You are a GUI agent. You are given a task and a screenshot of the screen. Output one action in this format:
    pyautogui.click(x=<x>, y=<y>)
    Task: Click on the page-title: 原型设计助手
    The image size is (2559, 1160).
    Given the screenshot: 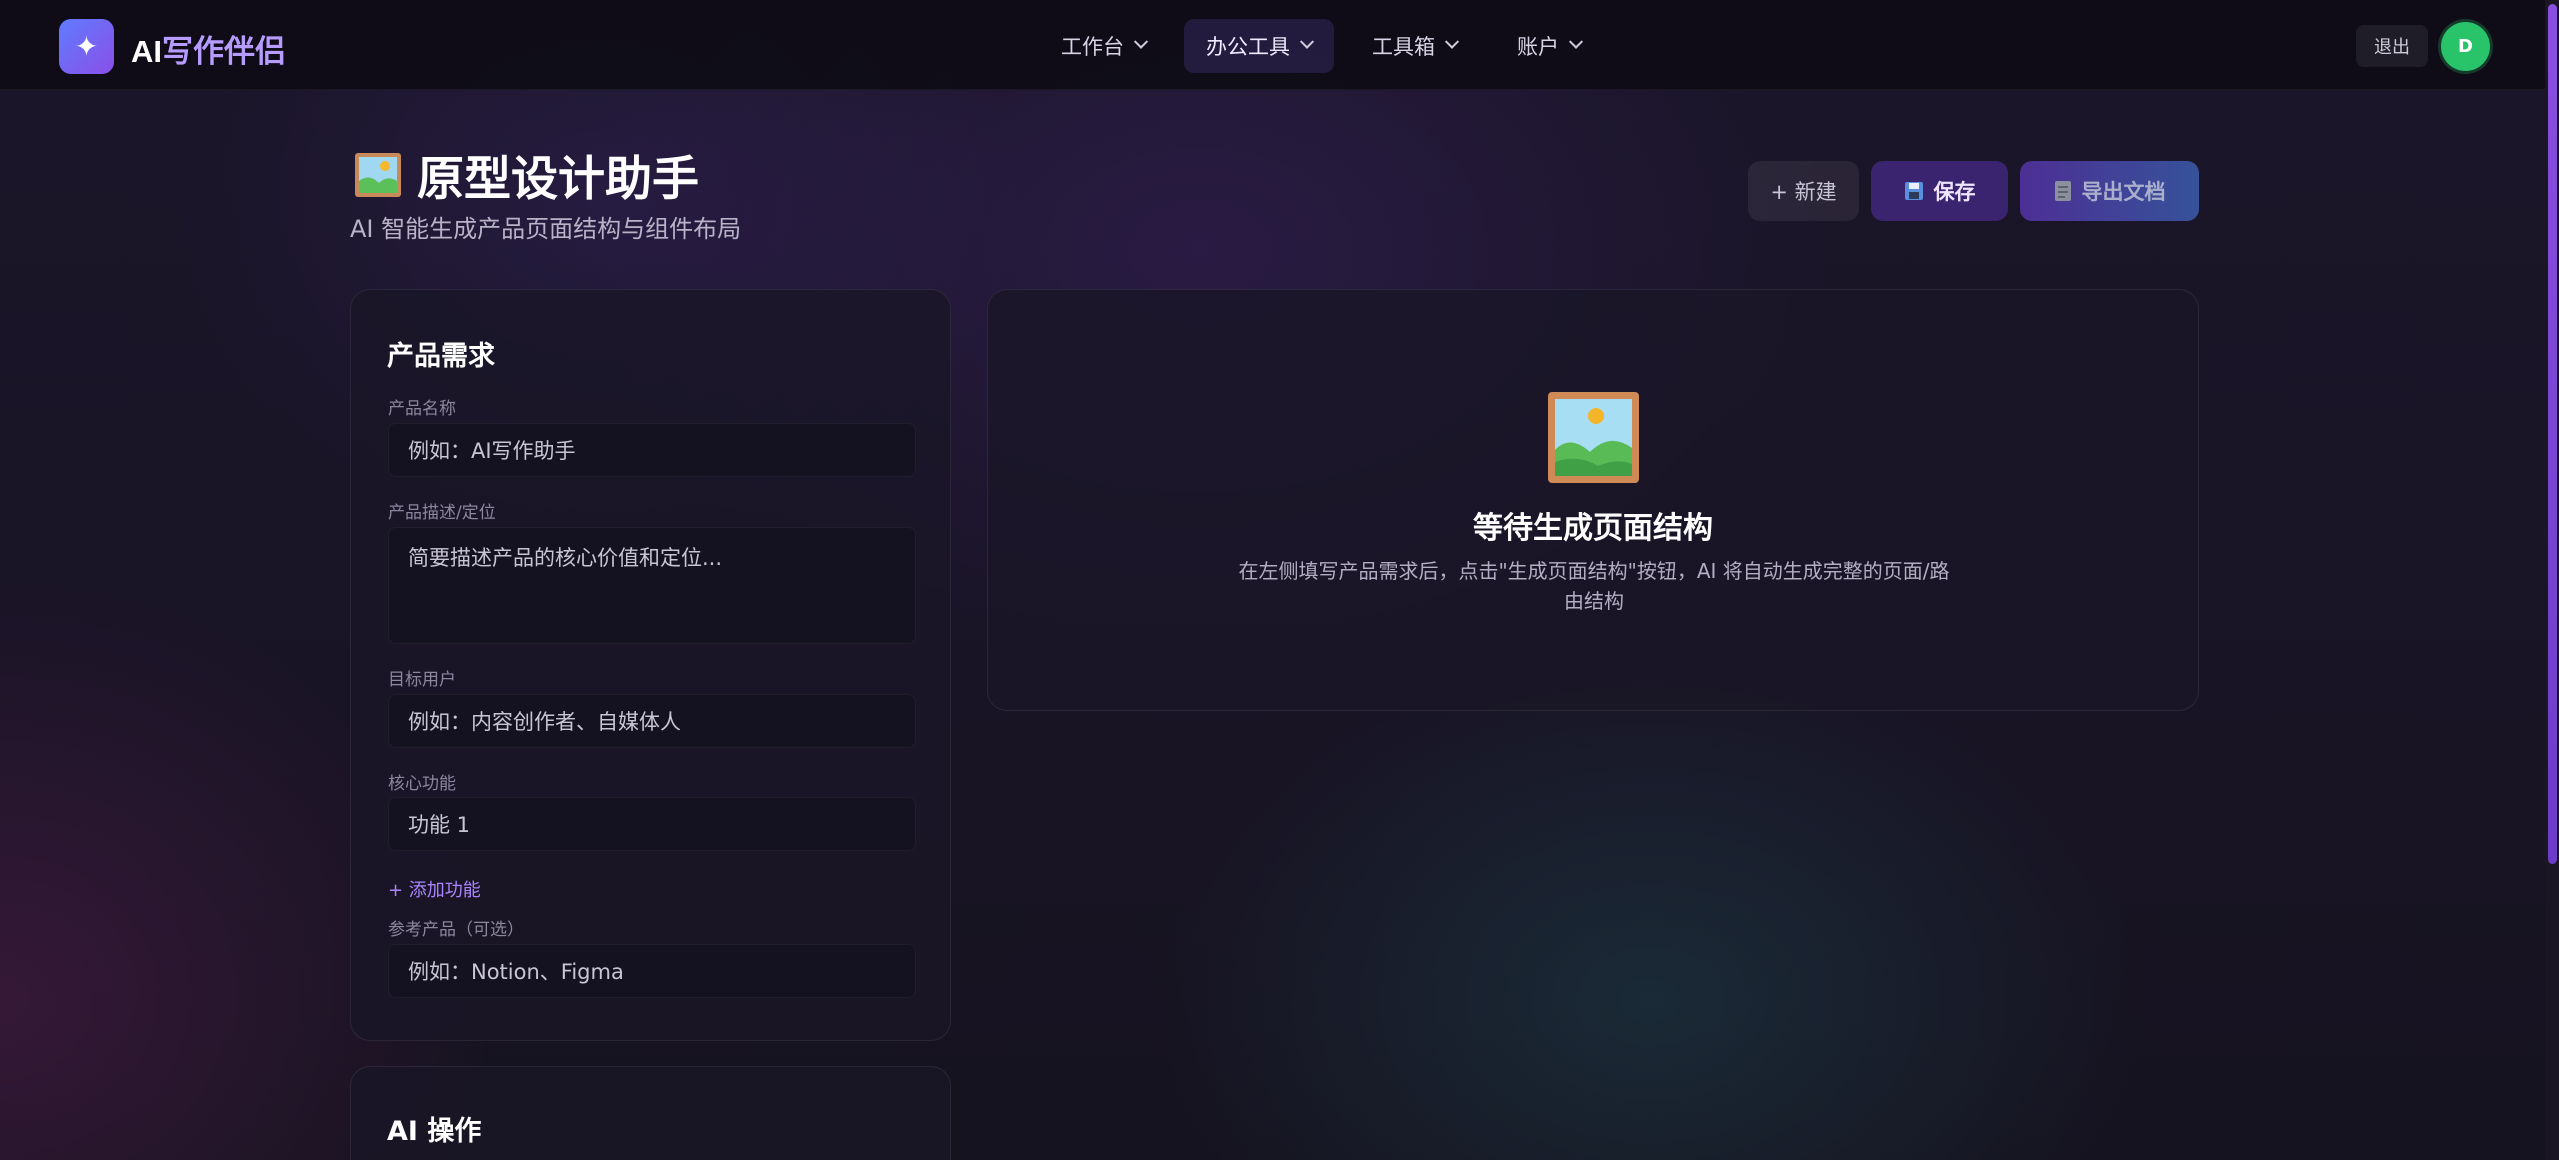 What is the action you would take?
    pyautogui.click(x=527, y=174)
    